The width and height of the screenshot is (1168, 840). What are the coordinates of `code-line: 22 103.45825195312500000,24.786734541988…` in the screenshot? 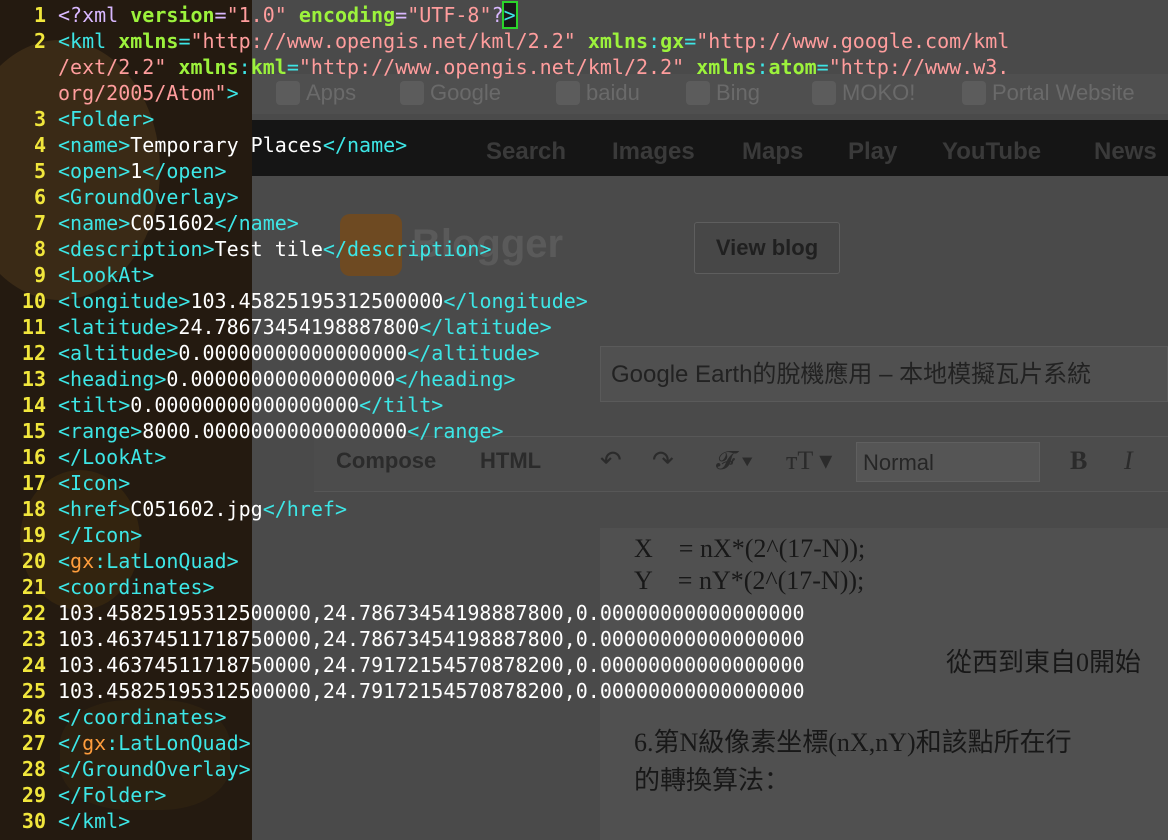 It's located at (584, 613).